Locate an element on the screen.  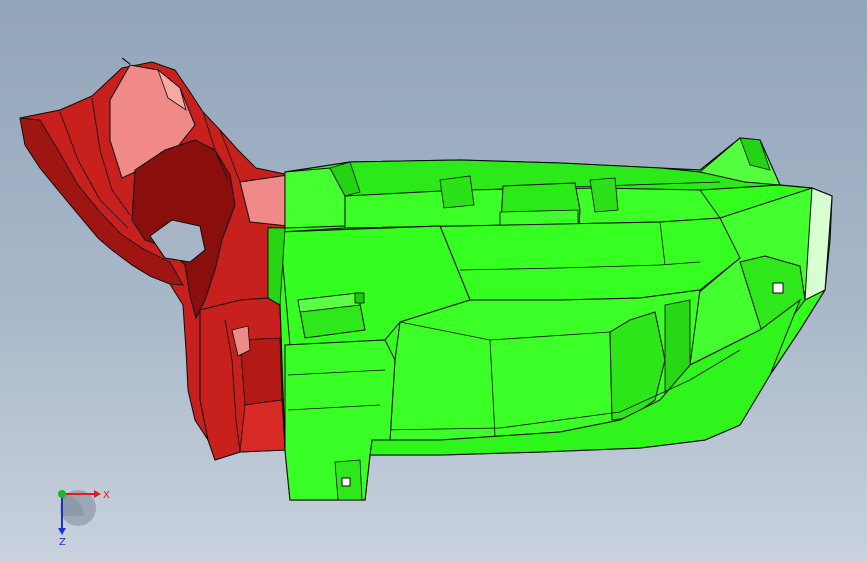
z-axis-arrowhead is located at coordinates (62, 531).